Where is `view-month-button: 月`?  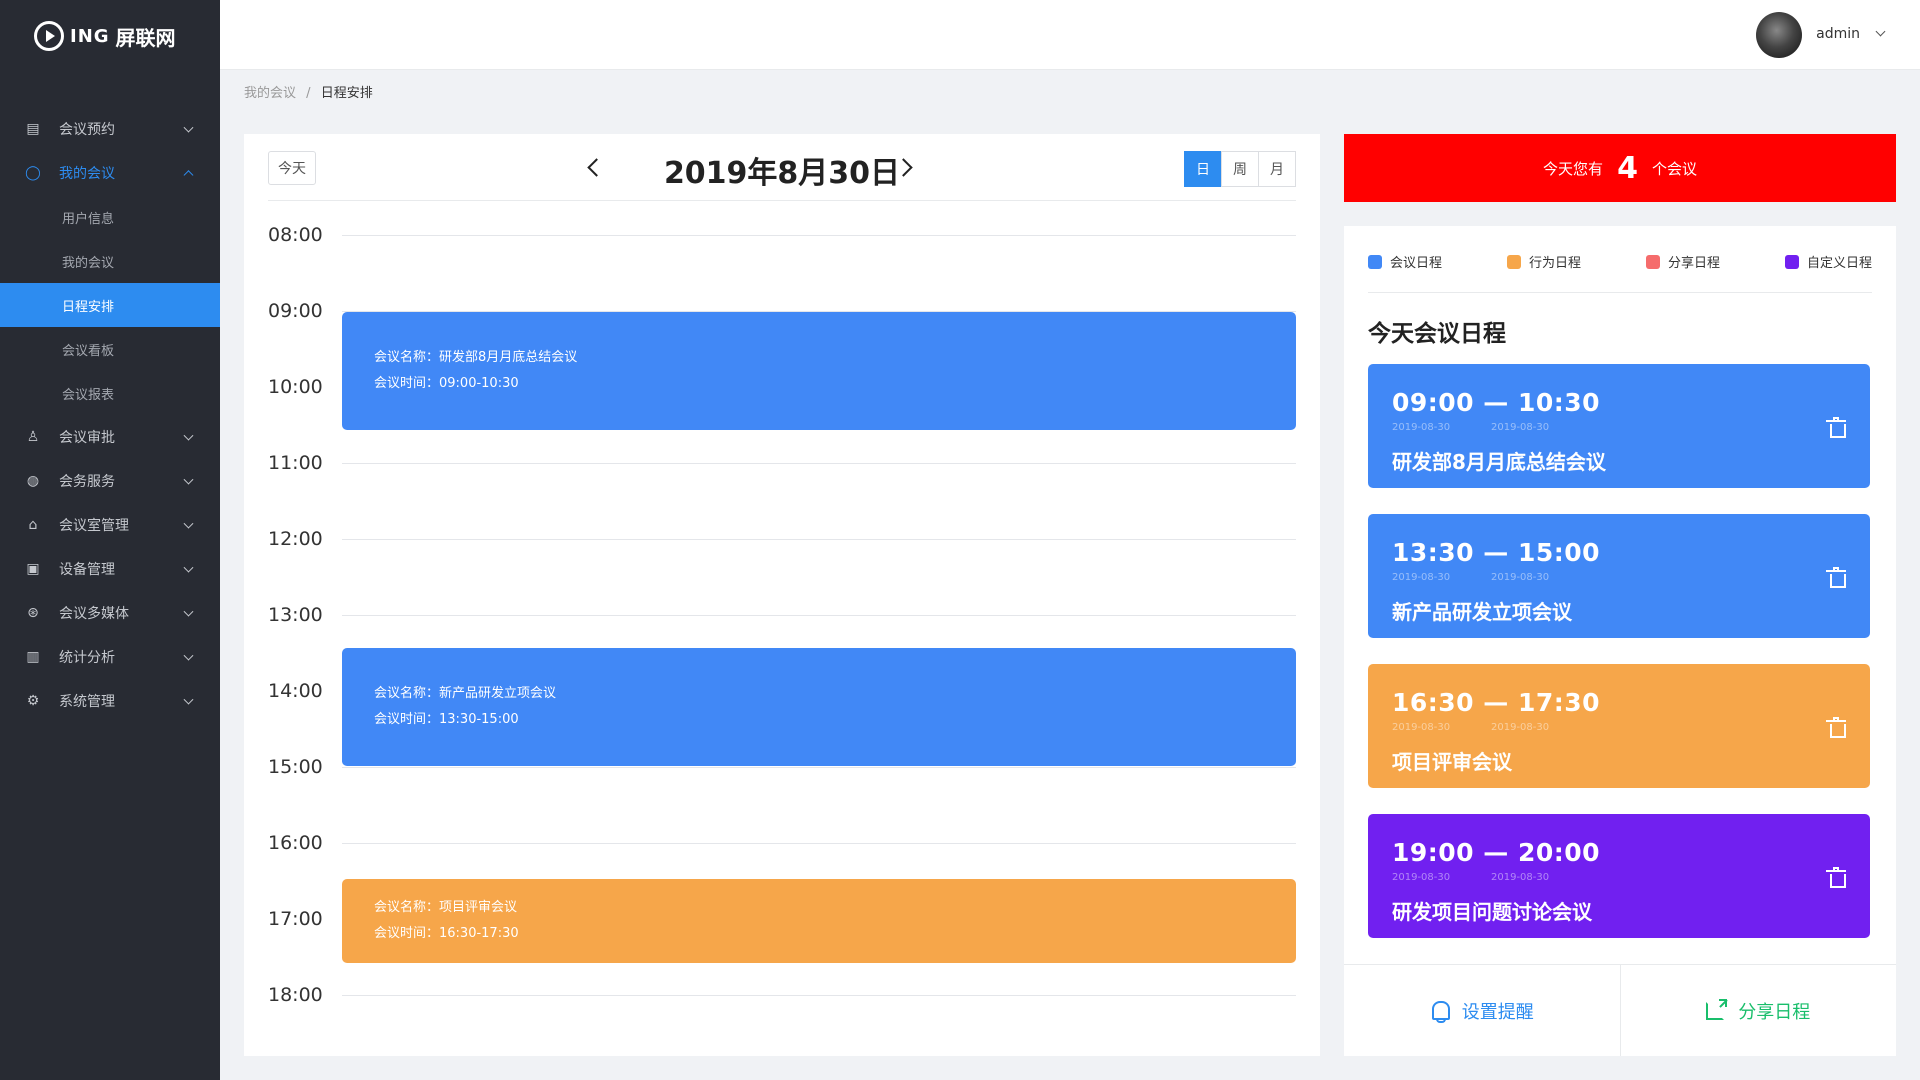 view-month-button: 月 is located at coordinates (1277, 169).